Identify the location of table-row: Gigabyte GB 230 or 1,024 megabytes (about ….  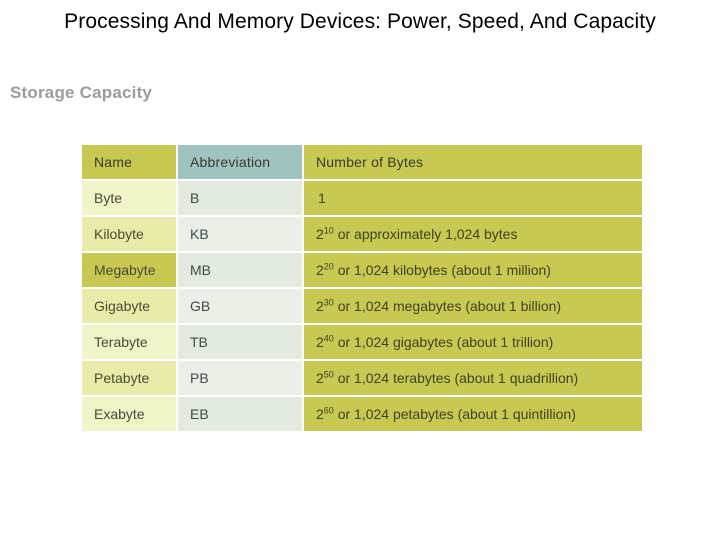
(362, 306).